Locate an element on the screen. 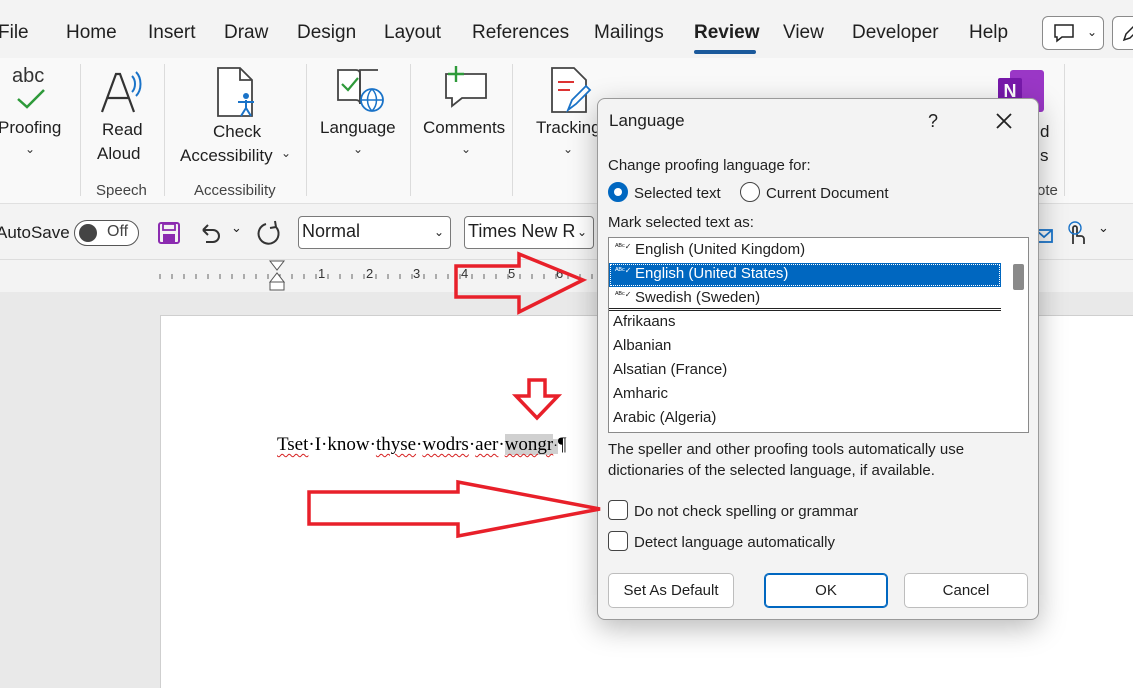 This screenshot has width=1133, height=688. selected-word: wongr is located at coordinates (529, 444).